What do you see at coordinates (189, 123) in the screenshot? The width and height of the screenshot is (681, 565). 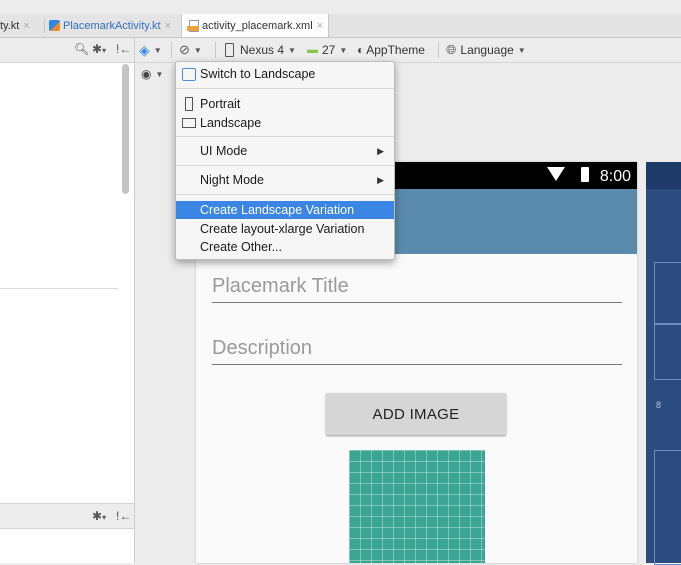 I see `landscape-icon` at bounding box center [189, 123].